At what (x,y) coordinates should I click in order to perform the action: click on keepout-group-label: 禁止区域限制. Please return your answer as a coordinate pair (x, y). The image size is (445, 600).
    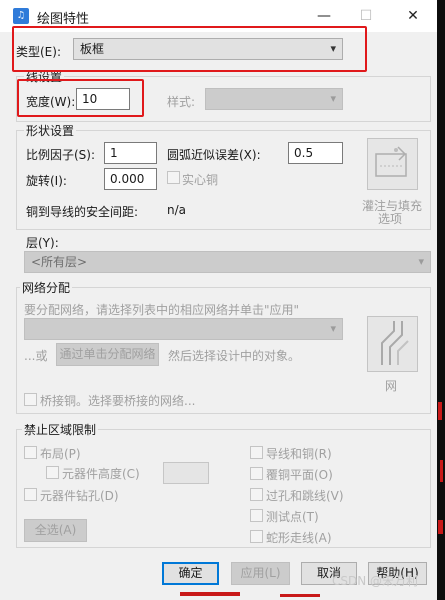
    Looking at the image, I should click on (60, 429).